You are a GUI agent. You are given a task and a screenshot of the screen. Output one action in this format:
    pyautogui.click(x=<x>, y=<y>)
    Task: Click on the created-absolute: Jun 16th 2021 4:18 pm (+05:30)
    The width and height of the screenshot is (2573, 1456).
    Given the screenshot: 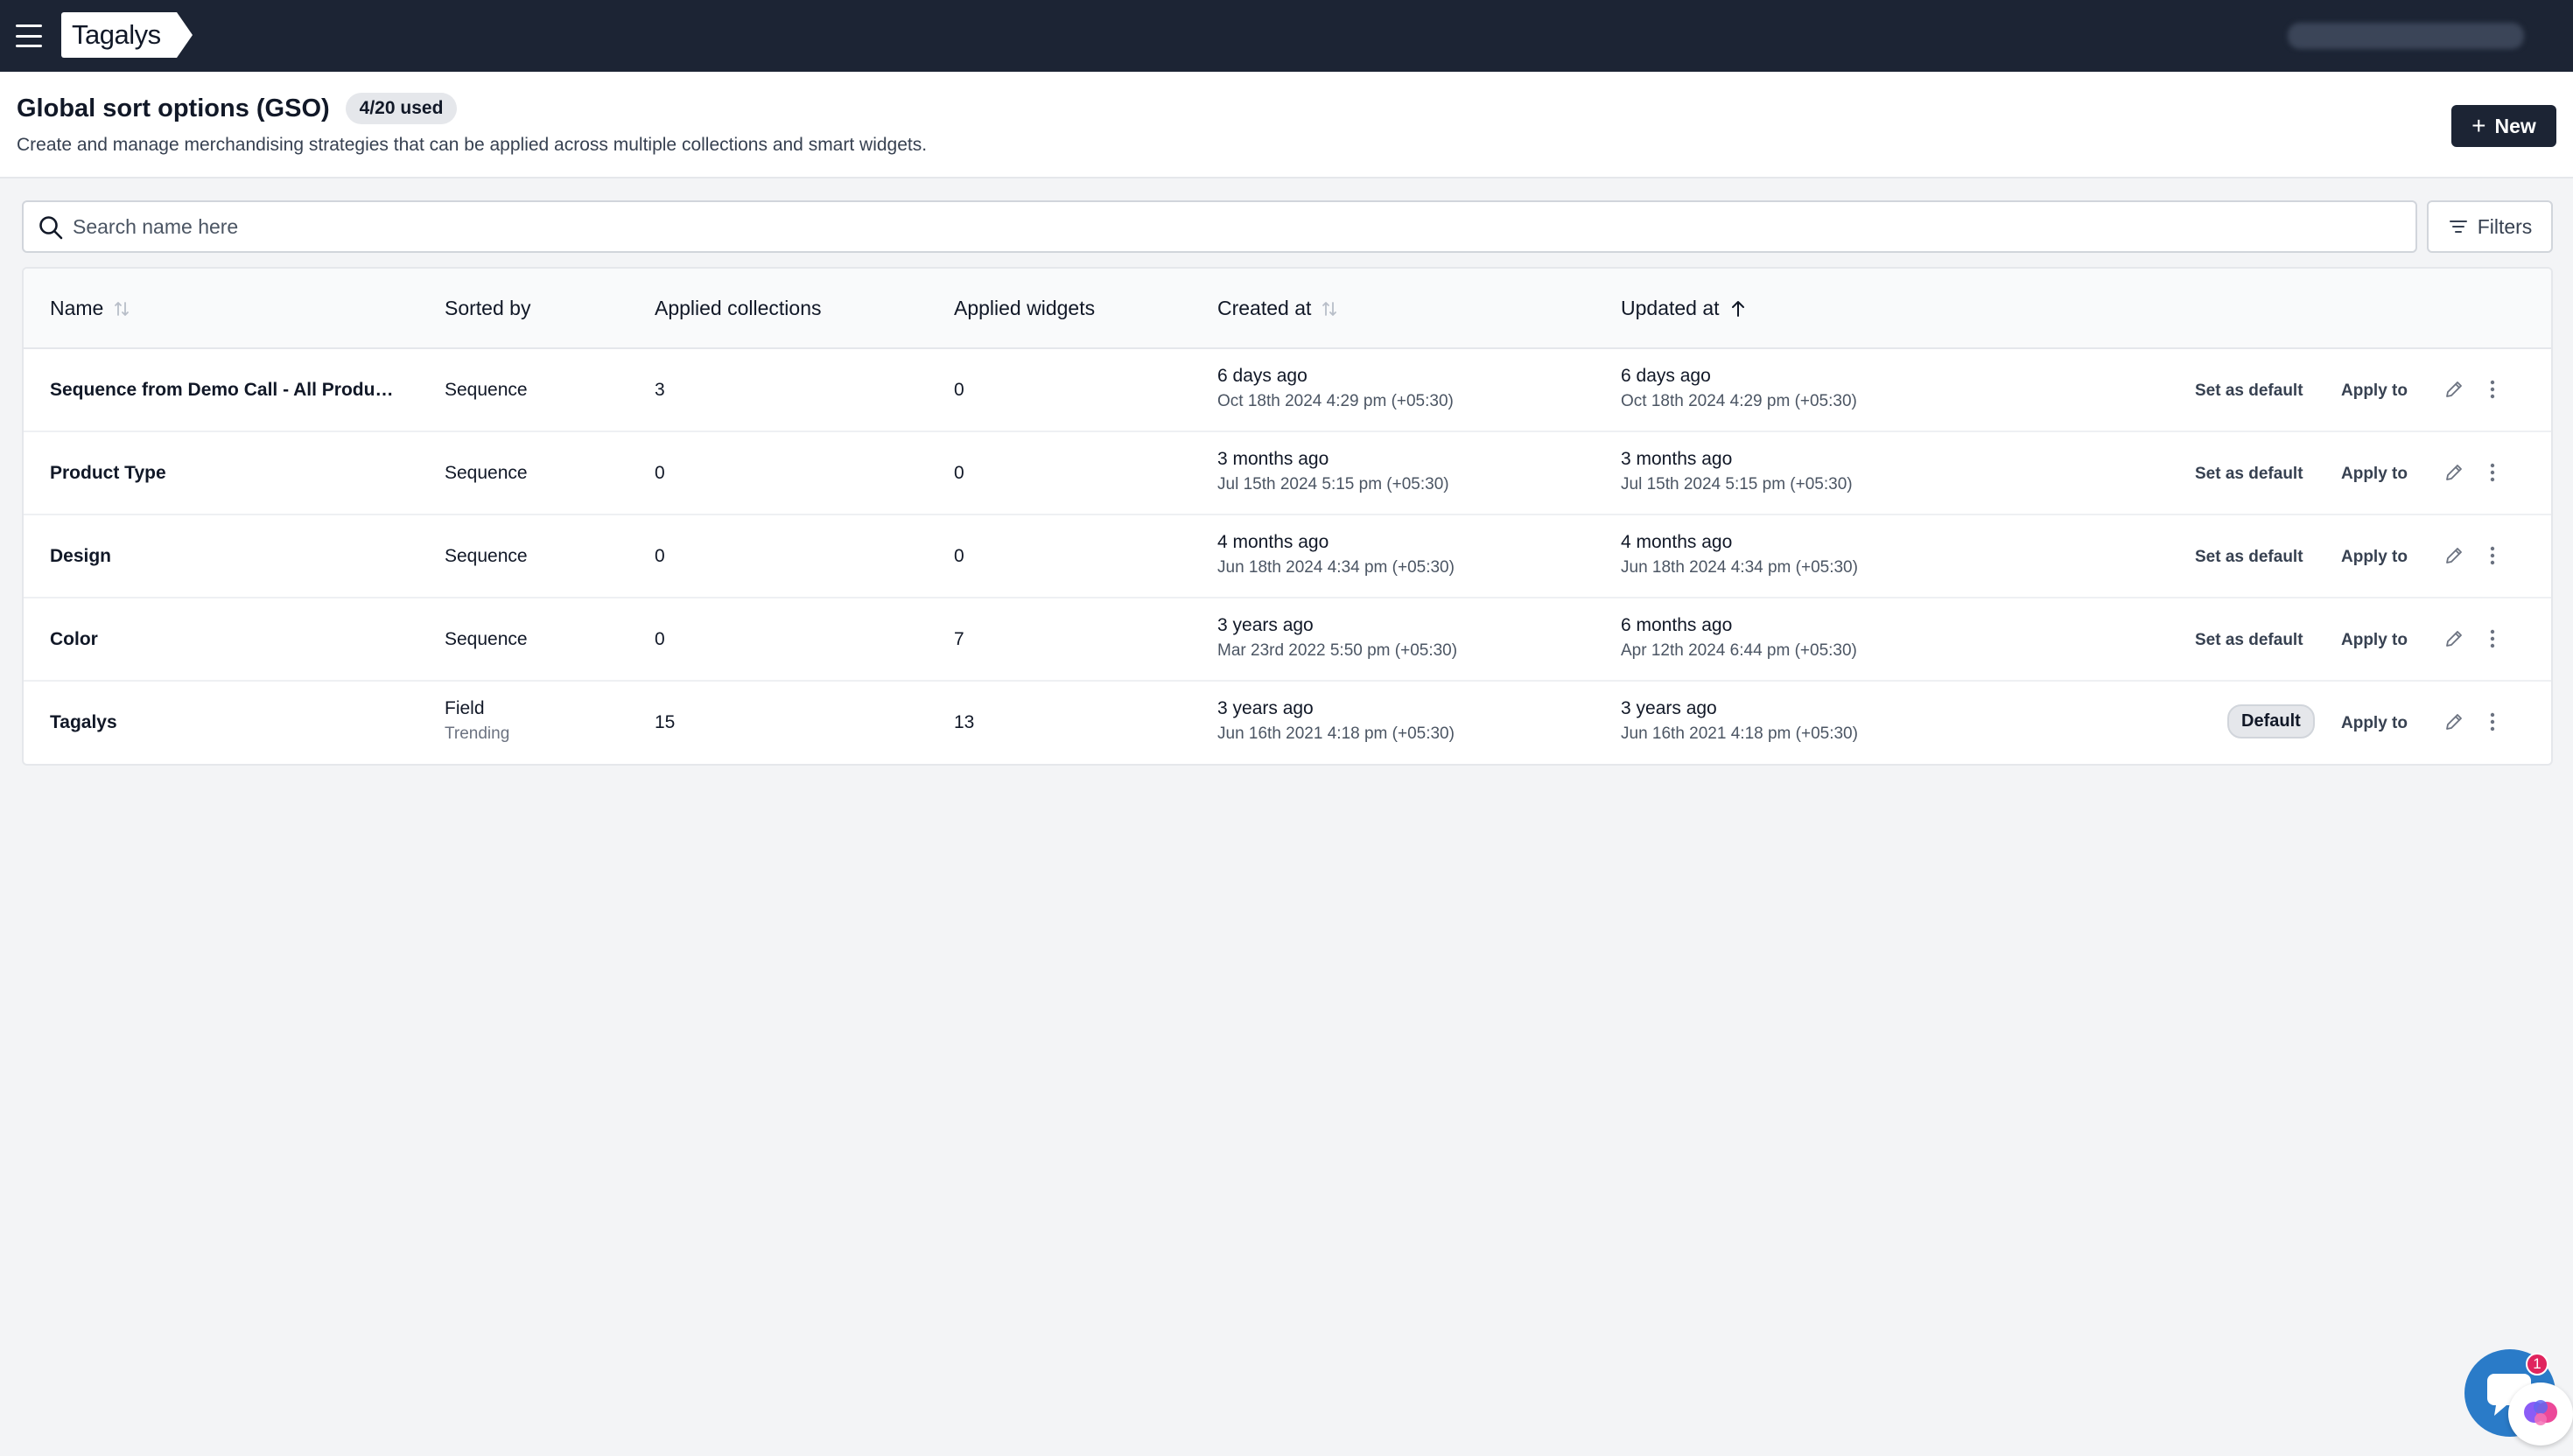 What is the action you would take?
    pyautogui.click(x=1336, y=733)
    